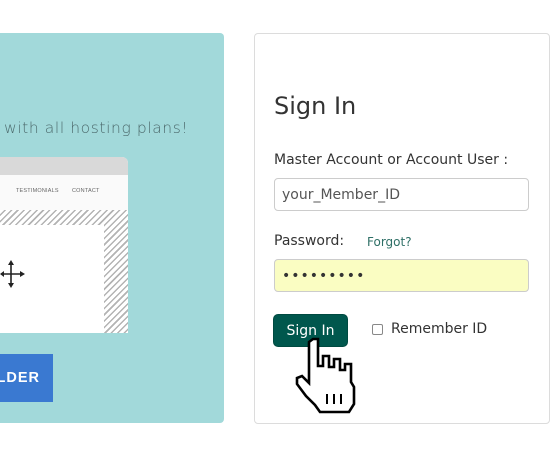 The image size is (556, 458). I want to click on account-label: Master Account or Account User :, so click(391, 160).